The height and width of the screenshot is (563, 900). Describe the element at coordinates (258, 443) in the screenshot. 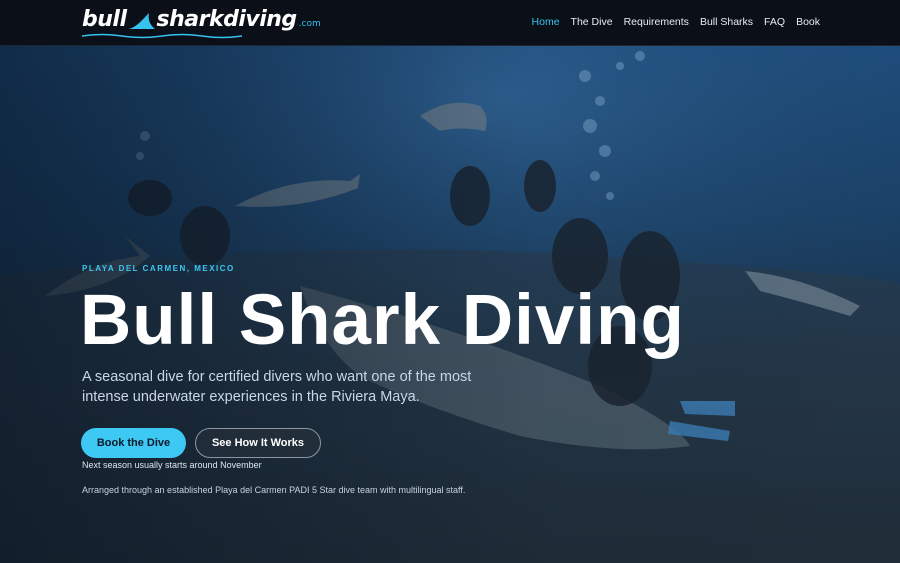

I see `see-how-it-works-button: See How It Works` at that location.